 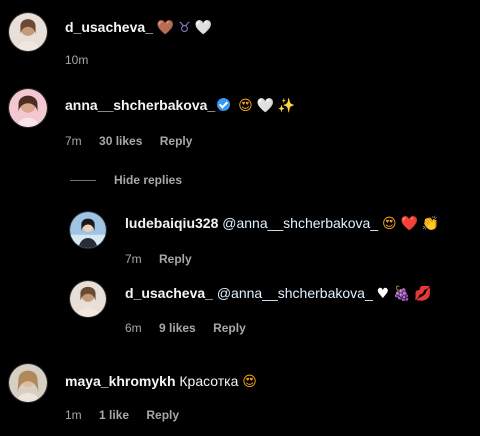 I want to click on verified-badge-icon, so click(x=224, y=104).